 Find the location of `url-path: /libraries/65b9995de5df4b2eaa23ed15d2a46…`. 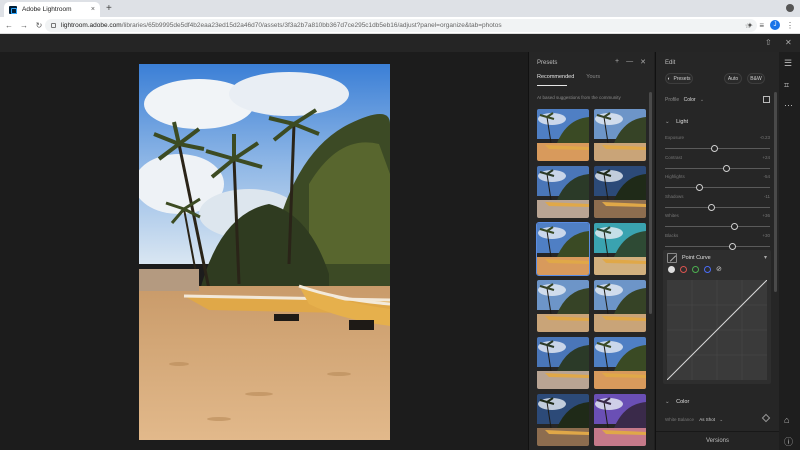

url-path: /libraries/65b9995de5df4b2eaa23ed15d2a46… is located at coordinates (311, 25).